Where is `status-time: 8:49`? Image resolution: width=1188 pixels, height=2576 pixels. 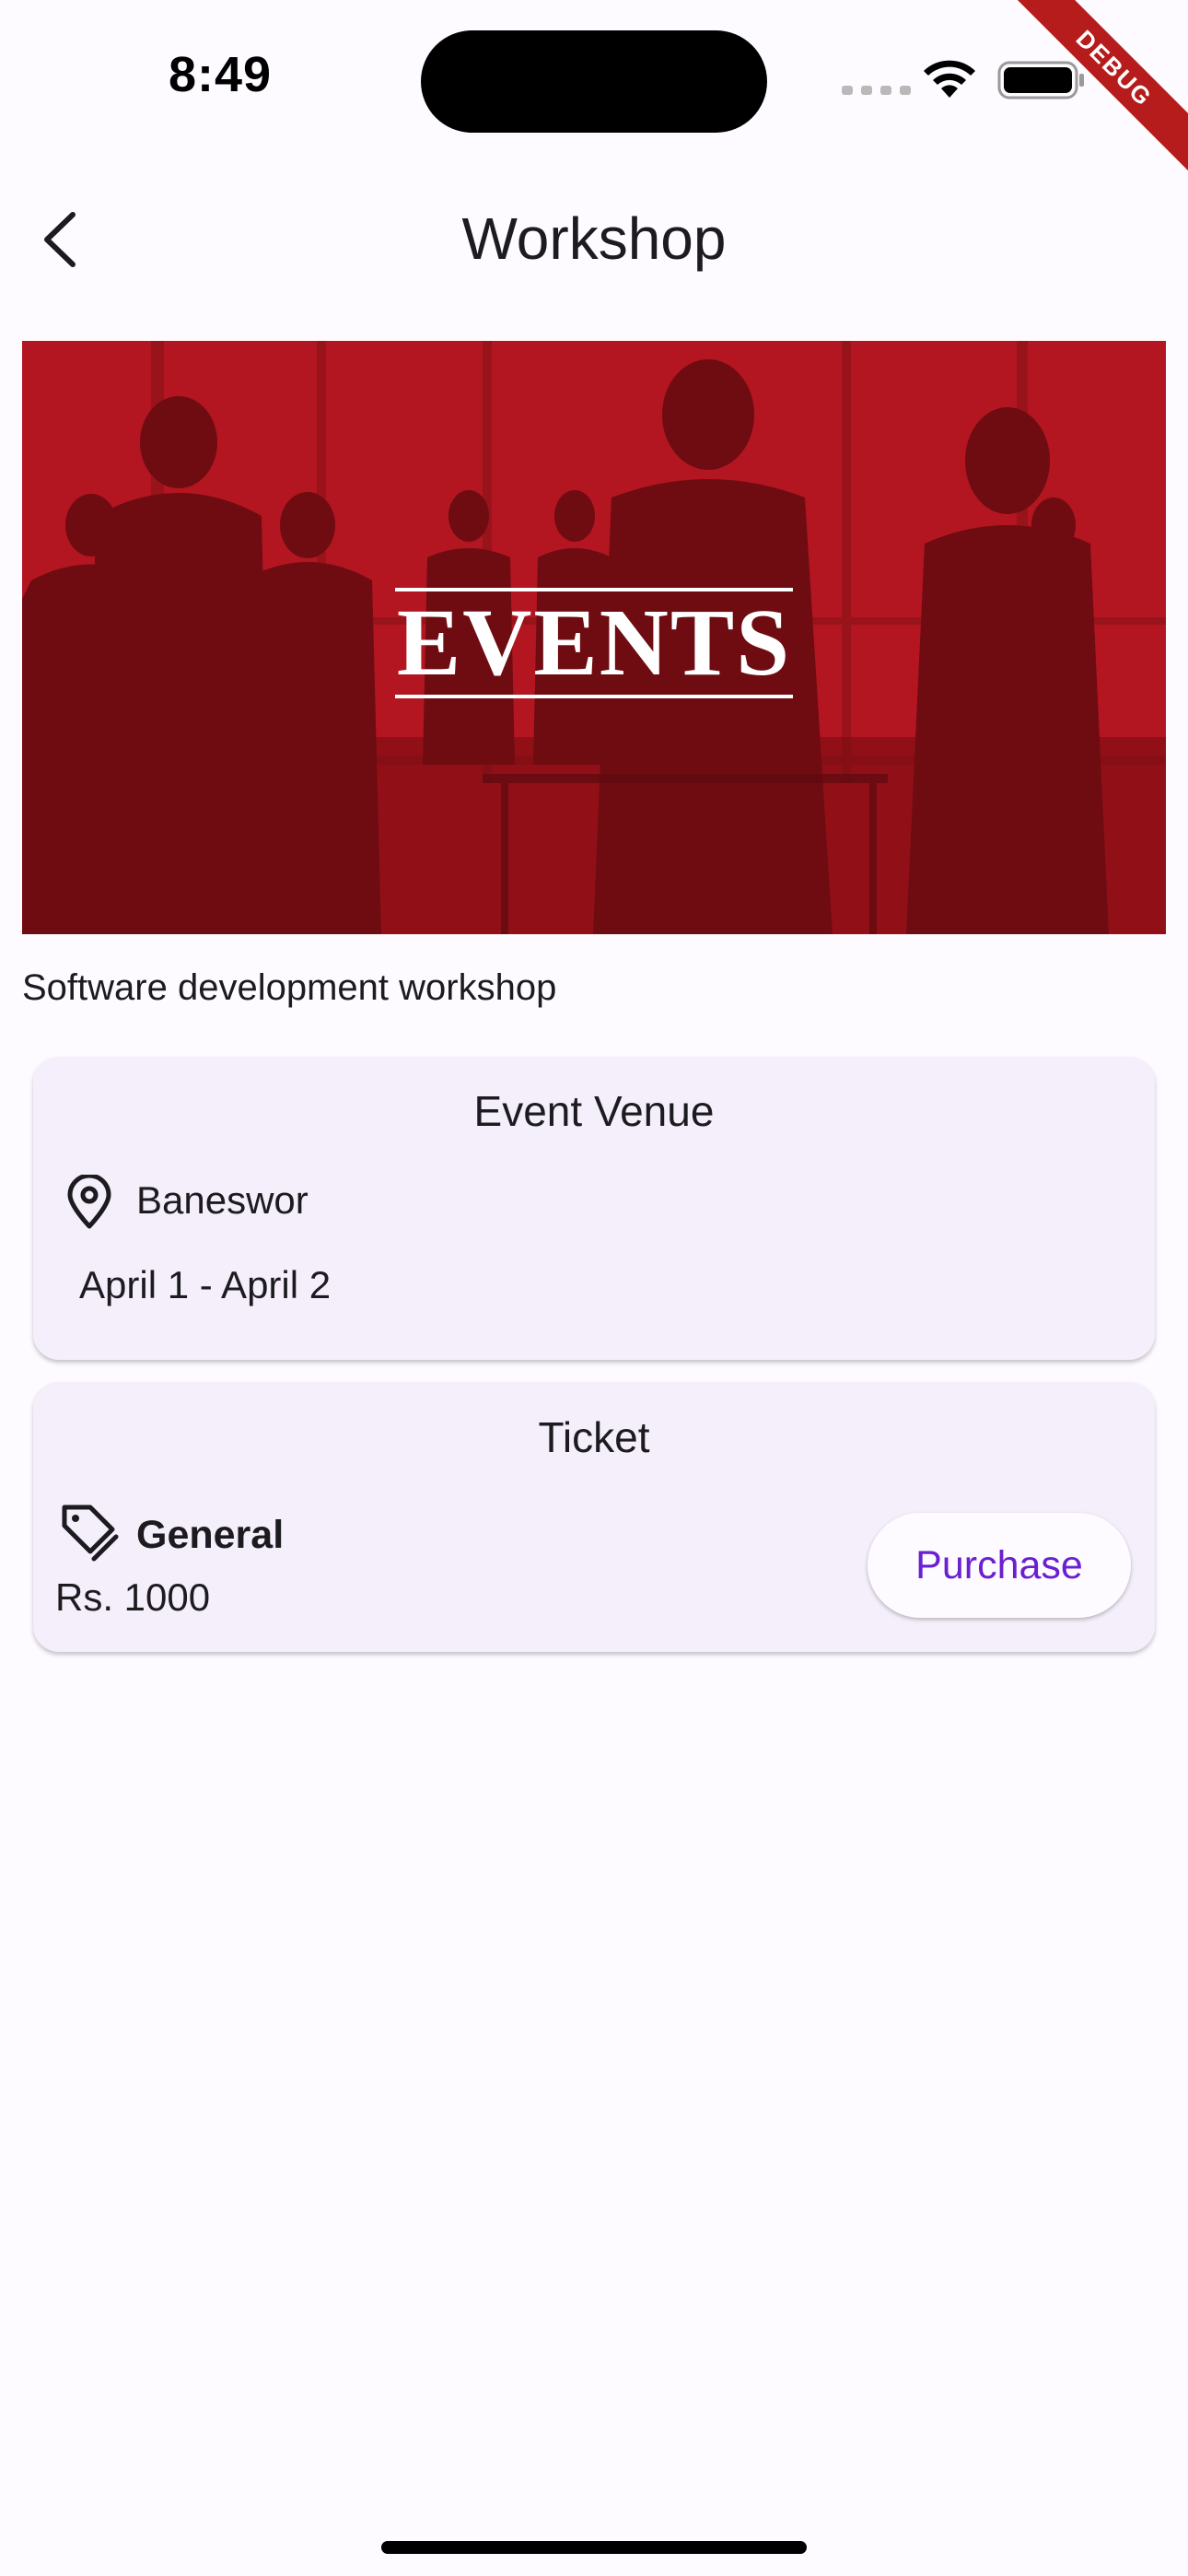 status-time: 8:49 is located at coordinates (221, 74).